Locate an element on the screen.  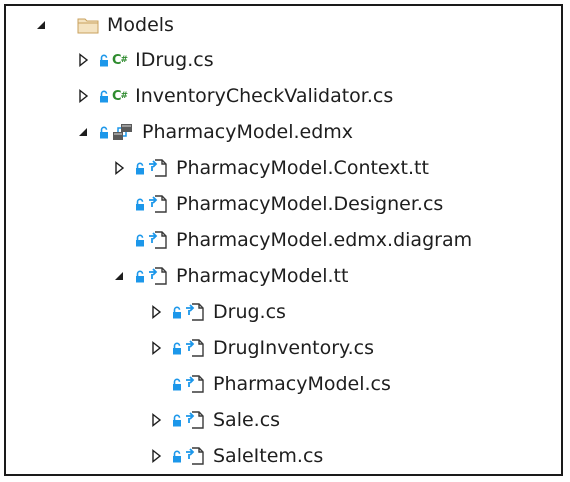
tree-item-sale-cs: Sale.cs is located at coordinates (214, 420).